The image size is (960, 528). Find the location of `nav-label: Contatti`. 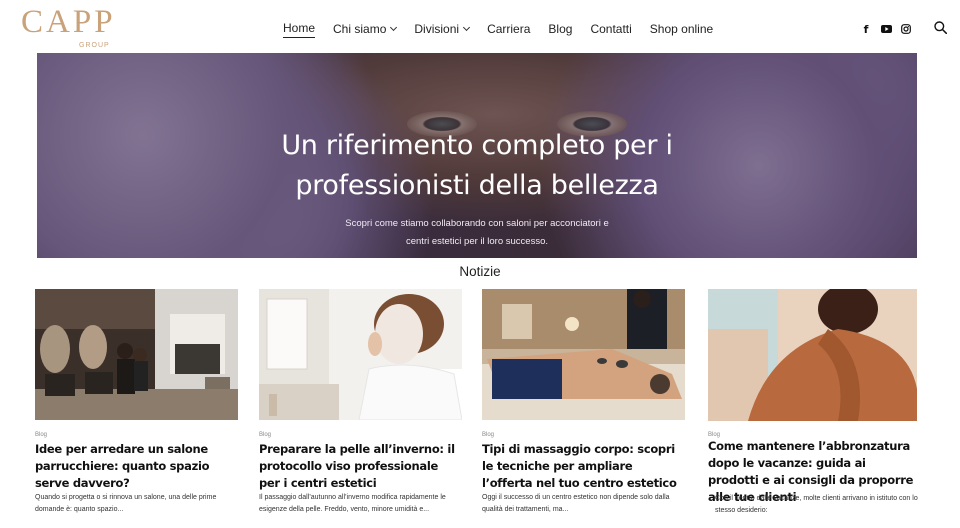

nav-label: Contatti is located at coordinates (611, 29).